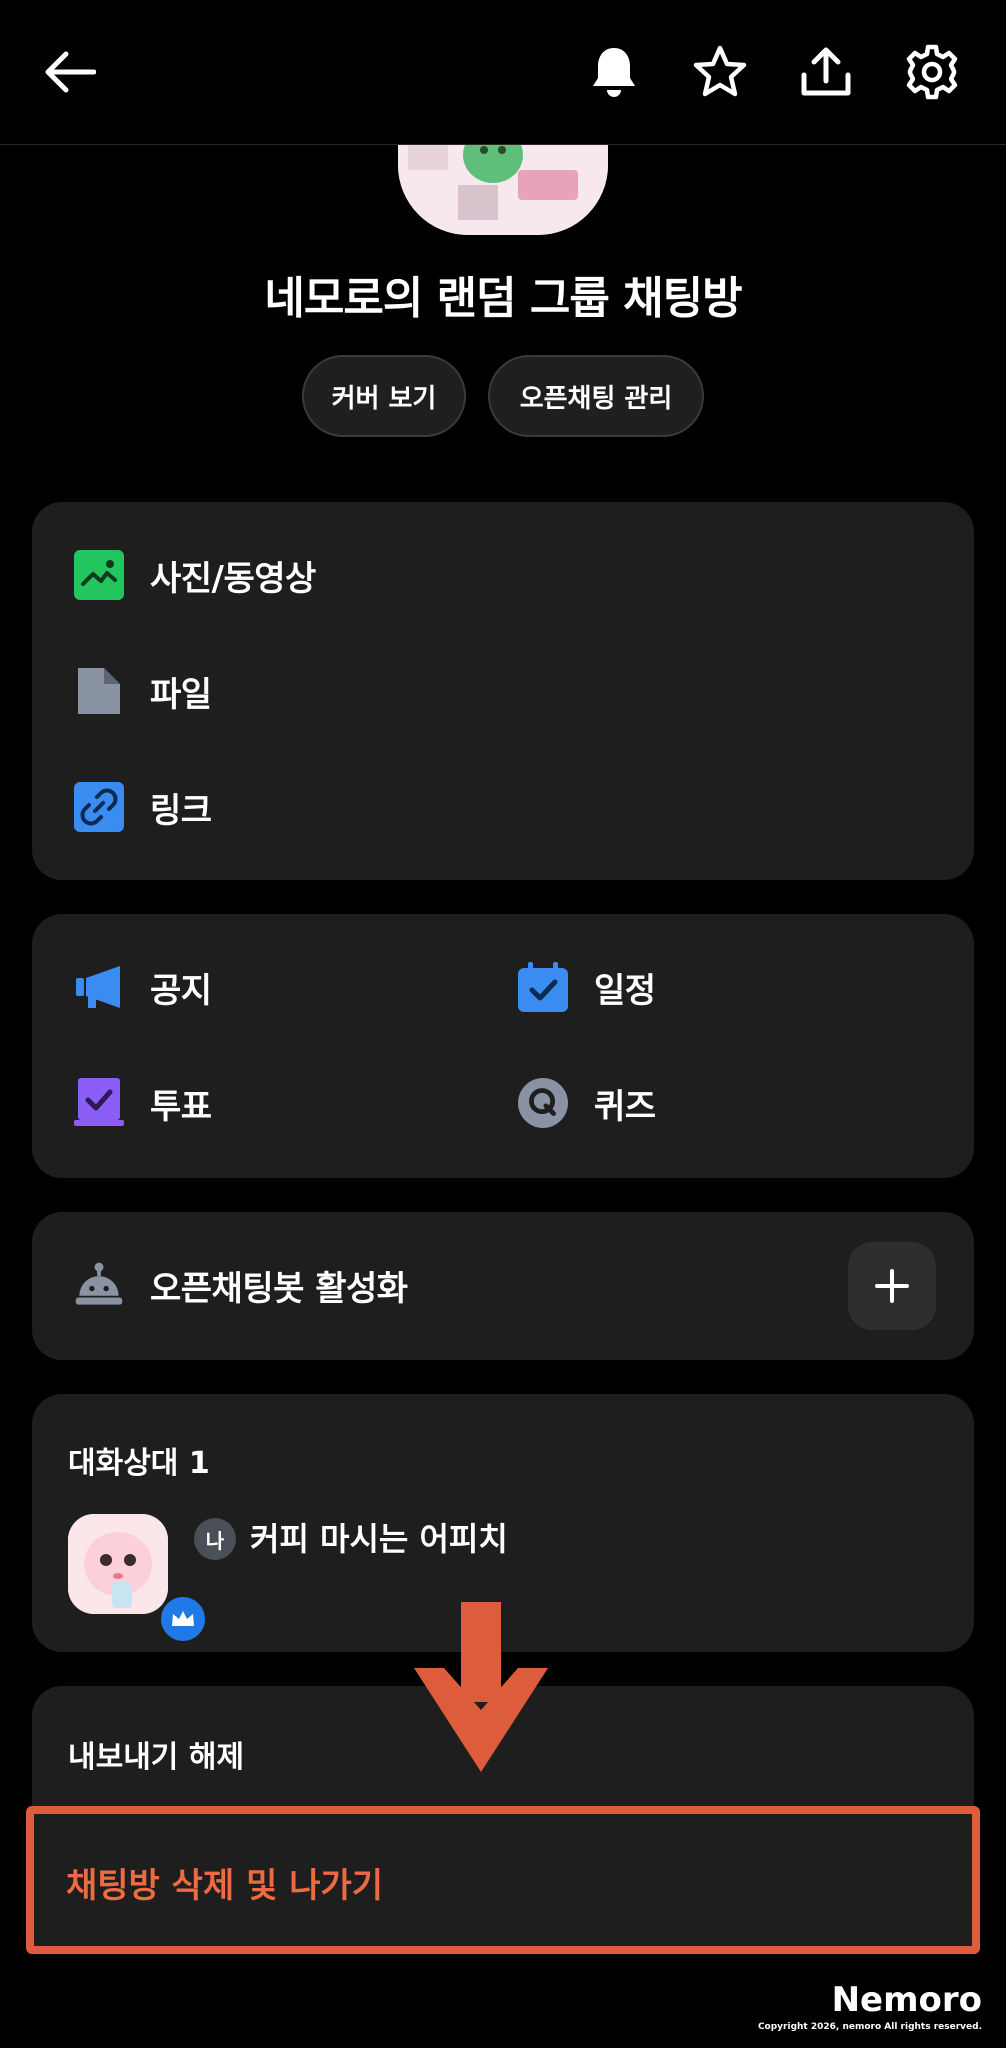 This screenshot has height=2048, width=1006. What do you see at coordinates (503, 298) in the screenshot?
I see `room-title: 네모로의 랜덤 그룹 채팅방` at bounding box center [503, 298].